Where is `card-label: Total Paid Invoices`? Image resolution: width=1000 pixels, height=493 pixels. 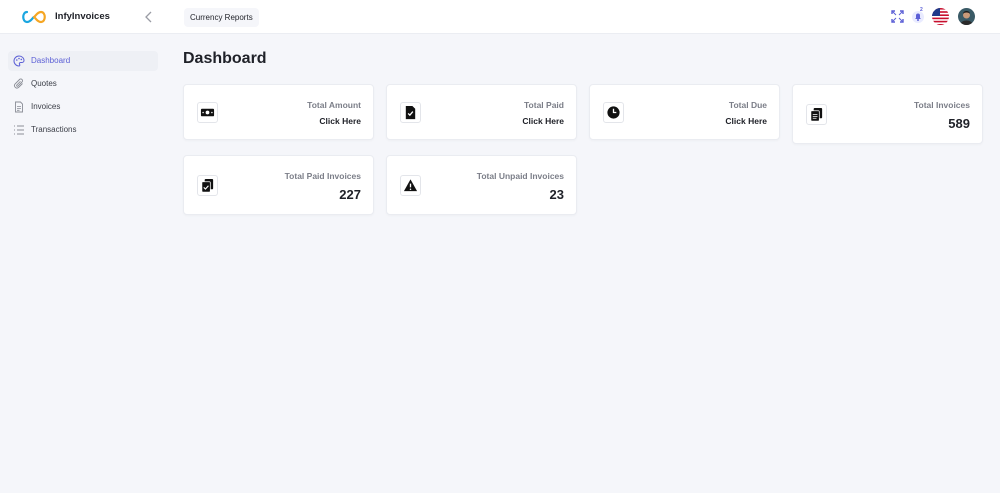 card-label: Total Paid Invoices is located at coordinates (322, 176).